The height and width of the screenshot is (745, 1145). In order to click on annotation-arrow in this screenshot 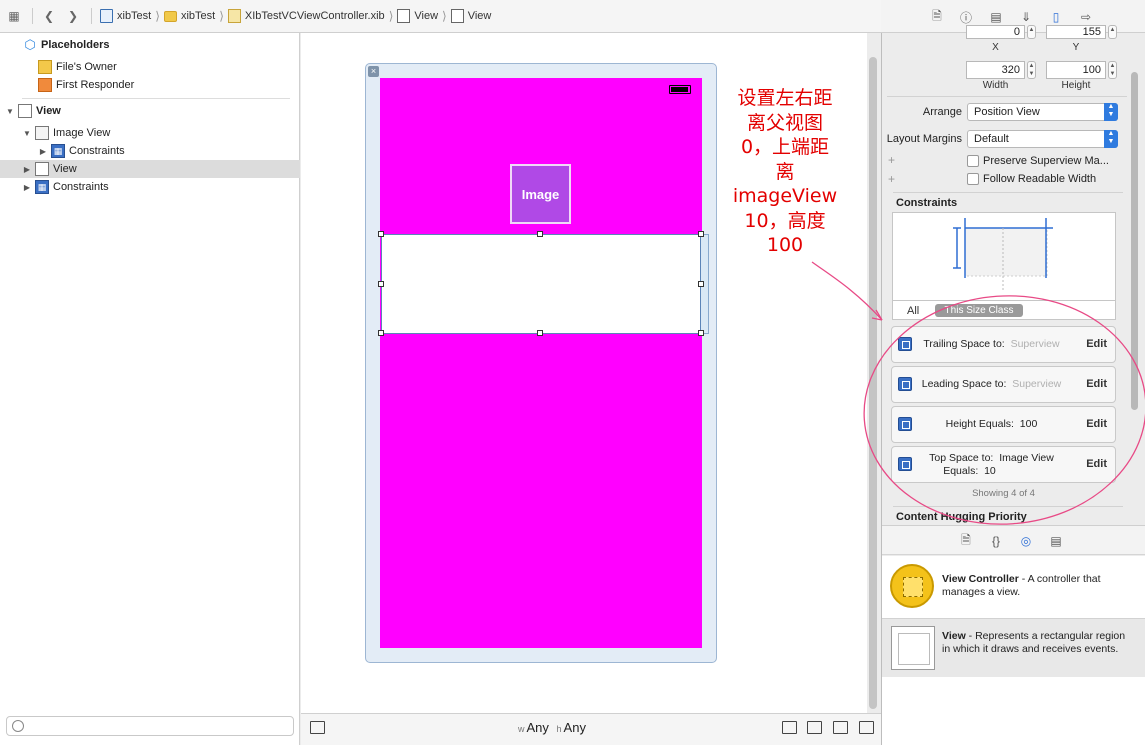, I will do `click(847, 291)`.